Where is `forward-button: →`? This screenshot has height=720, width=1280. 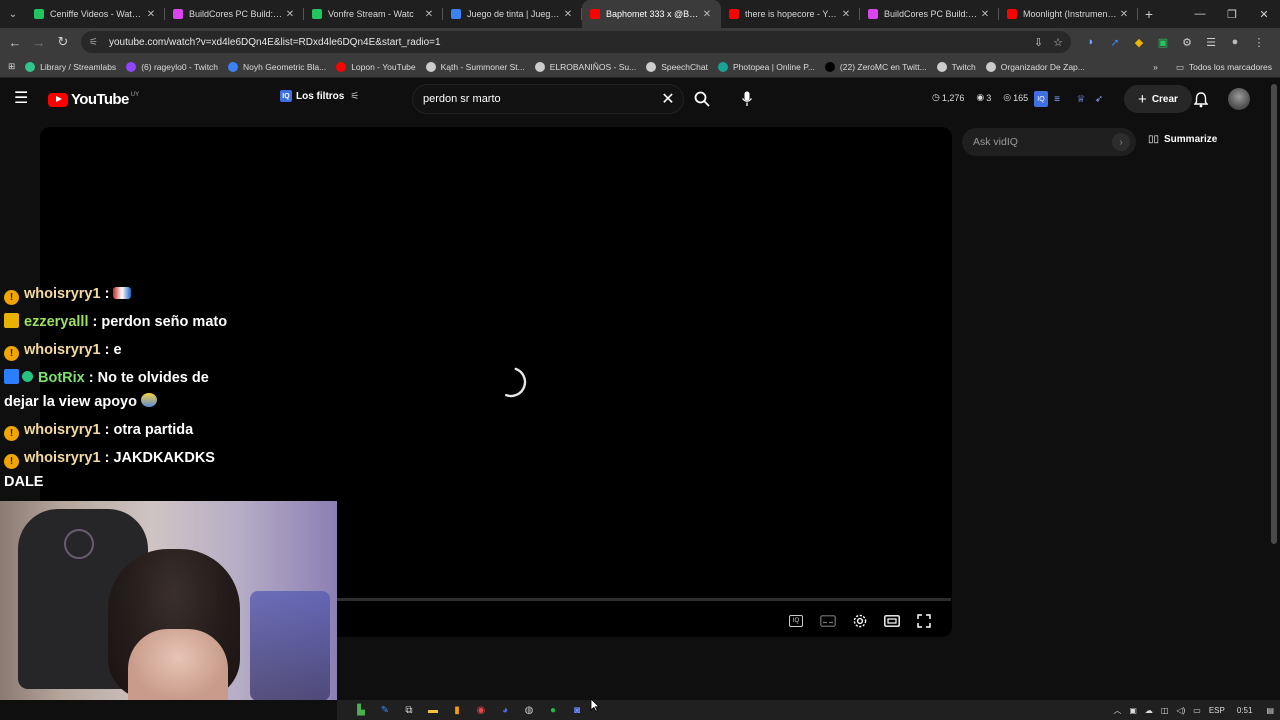
forward-button: → is located at coordinates (39, 42).